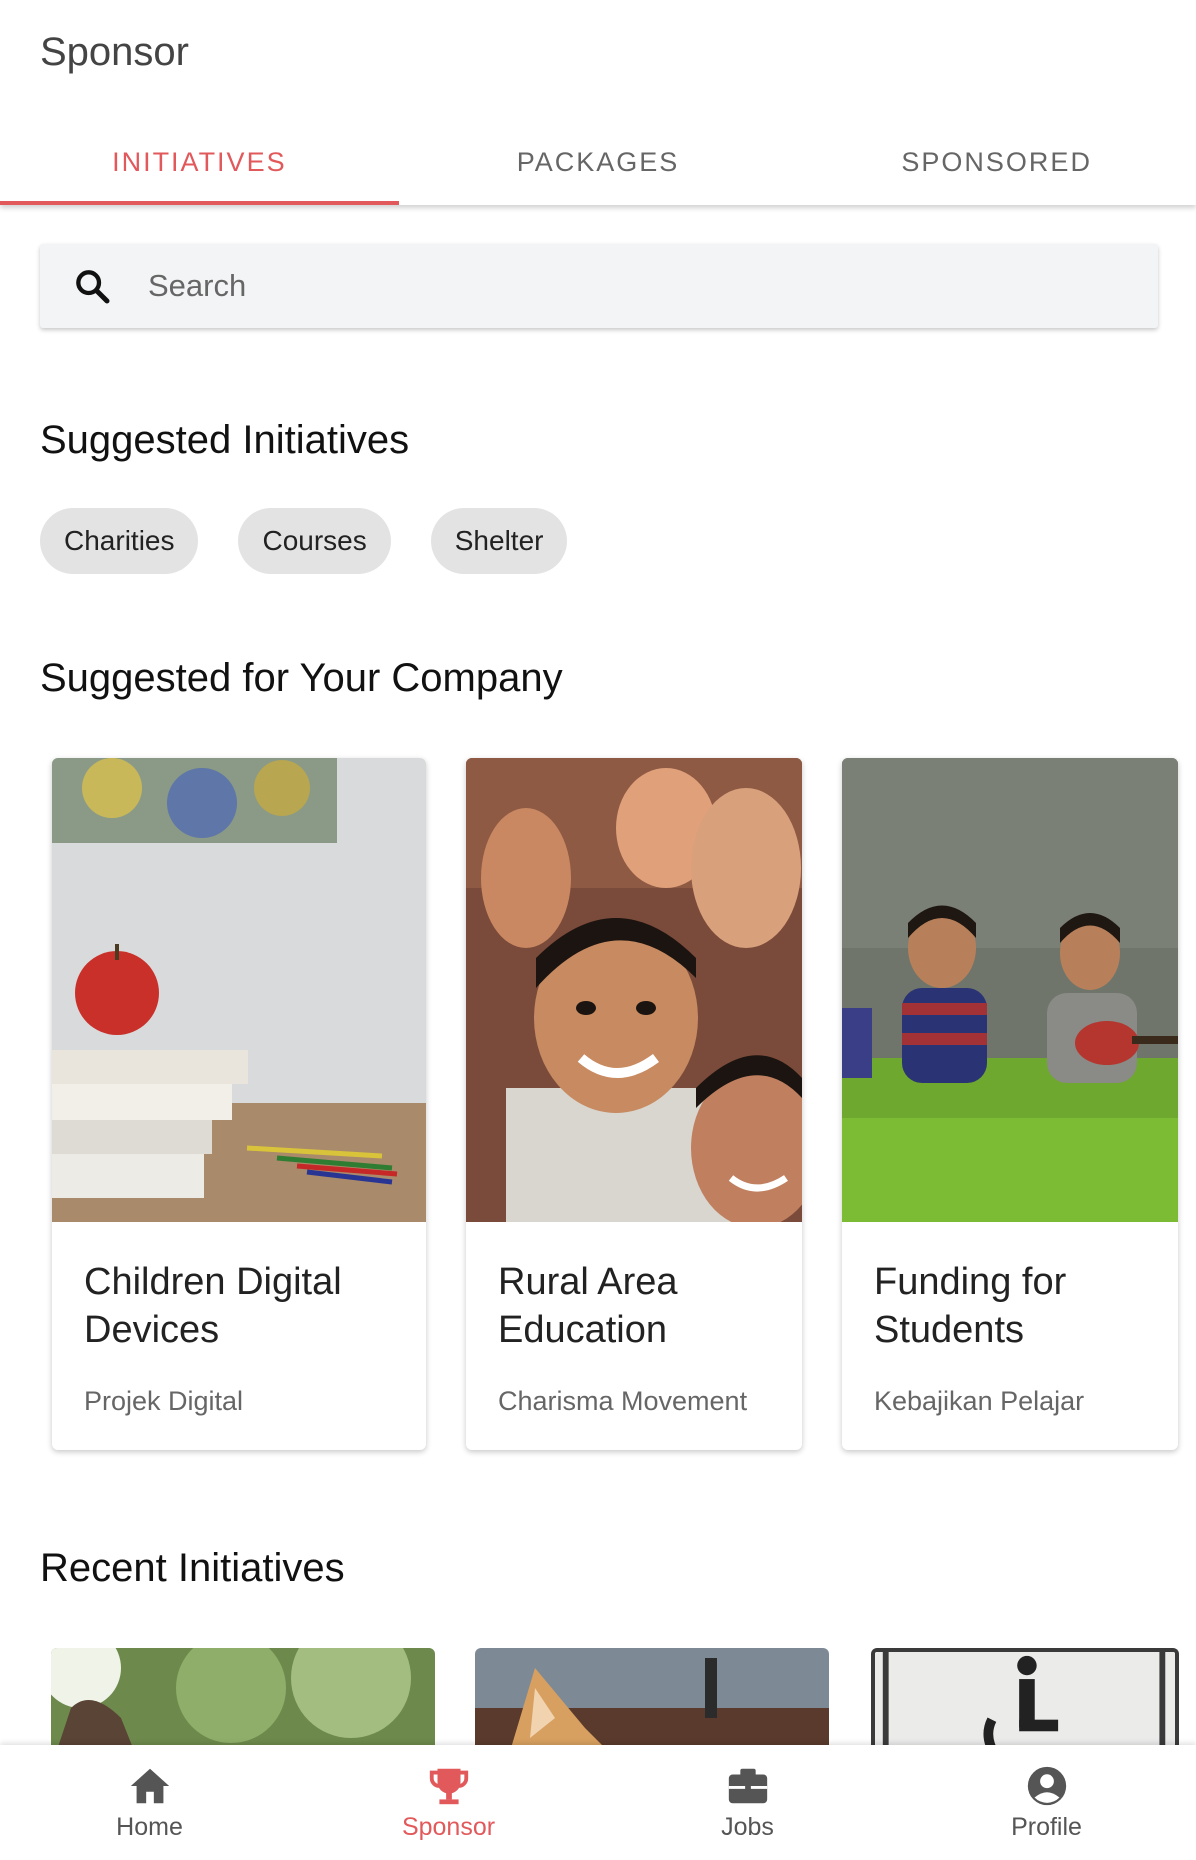 This screenshot has height=1860, width=1196. Describe the element at coordinates (448, 1827) in the screenshot. I see `nav-label: Sponsor` at that location.